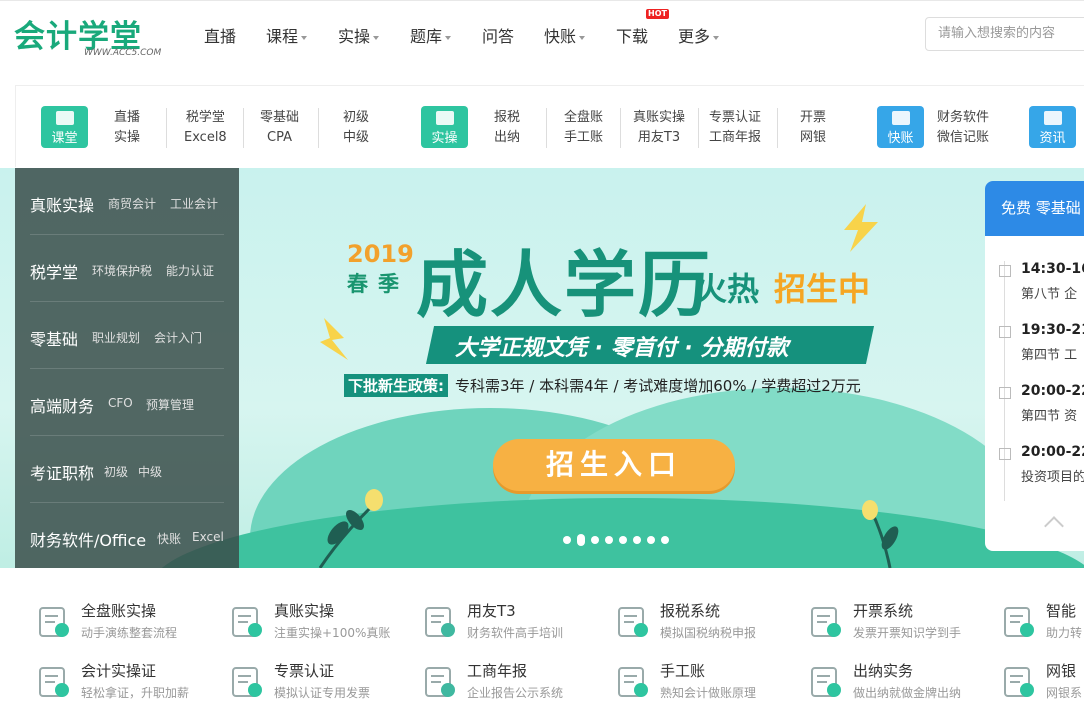 This screenshot has height=710, width=1084. I want to click on sidebar-item: 考证职称 初级 中级, so click(127, 469).